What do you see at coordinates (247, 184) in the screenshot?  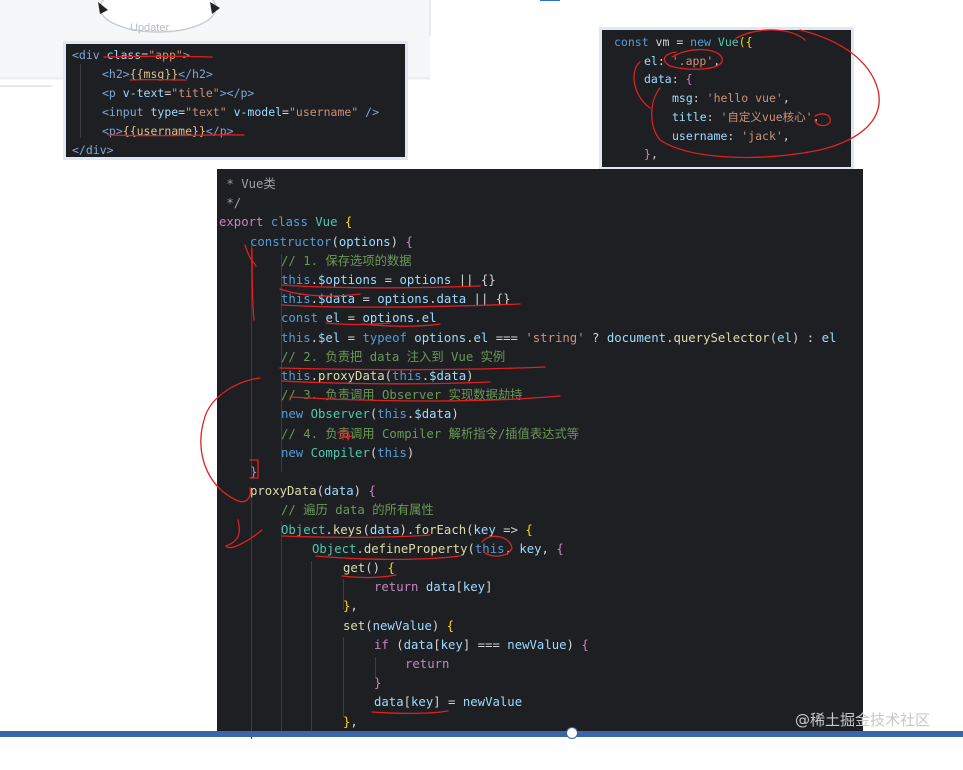 I see `code-line: * Vue类` at bounding box center [247, 184].